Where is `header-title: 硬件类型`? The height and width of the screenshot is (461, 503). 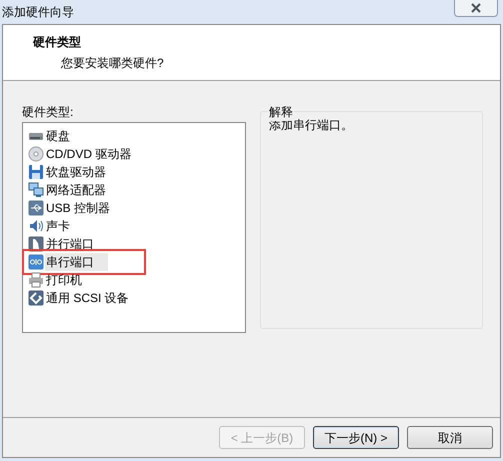 header-title: 硬件类型 is located at coordinates (57, 42).